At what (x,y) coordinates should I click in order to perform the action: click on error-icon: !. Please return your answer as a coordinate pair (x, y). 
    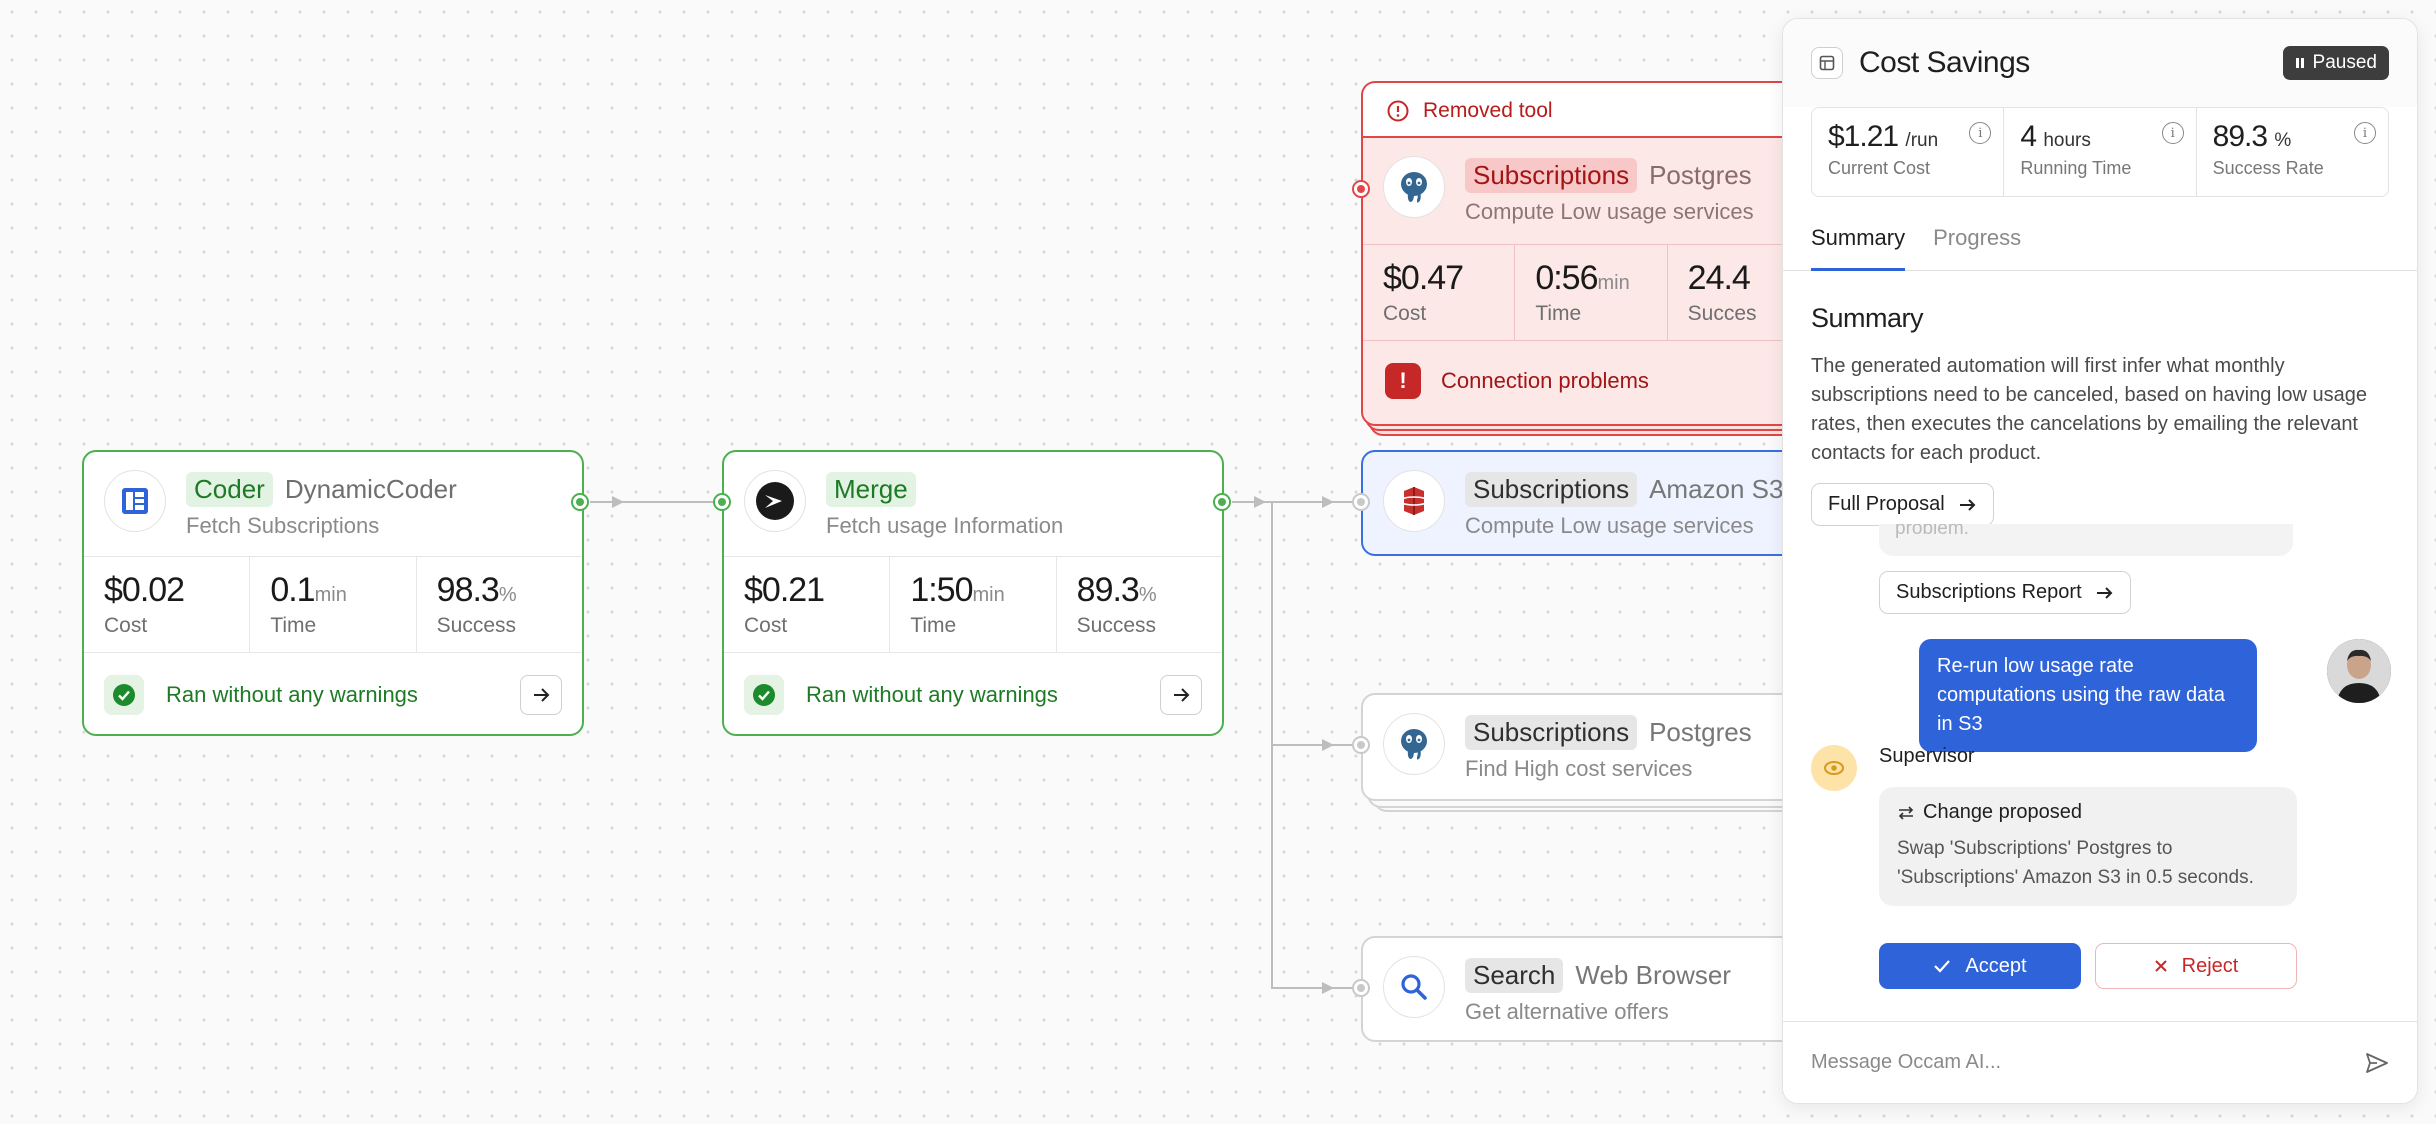
    Looking at the image, I should click on (1403, 380).